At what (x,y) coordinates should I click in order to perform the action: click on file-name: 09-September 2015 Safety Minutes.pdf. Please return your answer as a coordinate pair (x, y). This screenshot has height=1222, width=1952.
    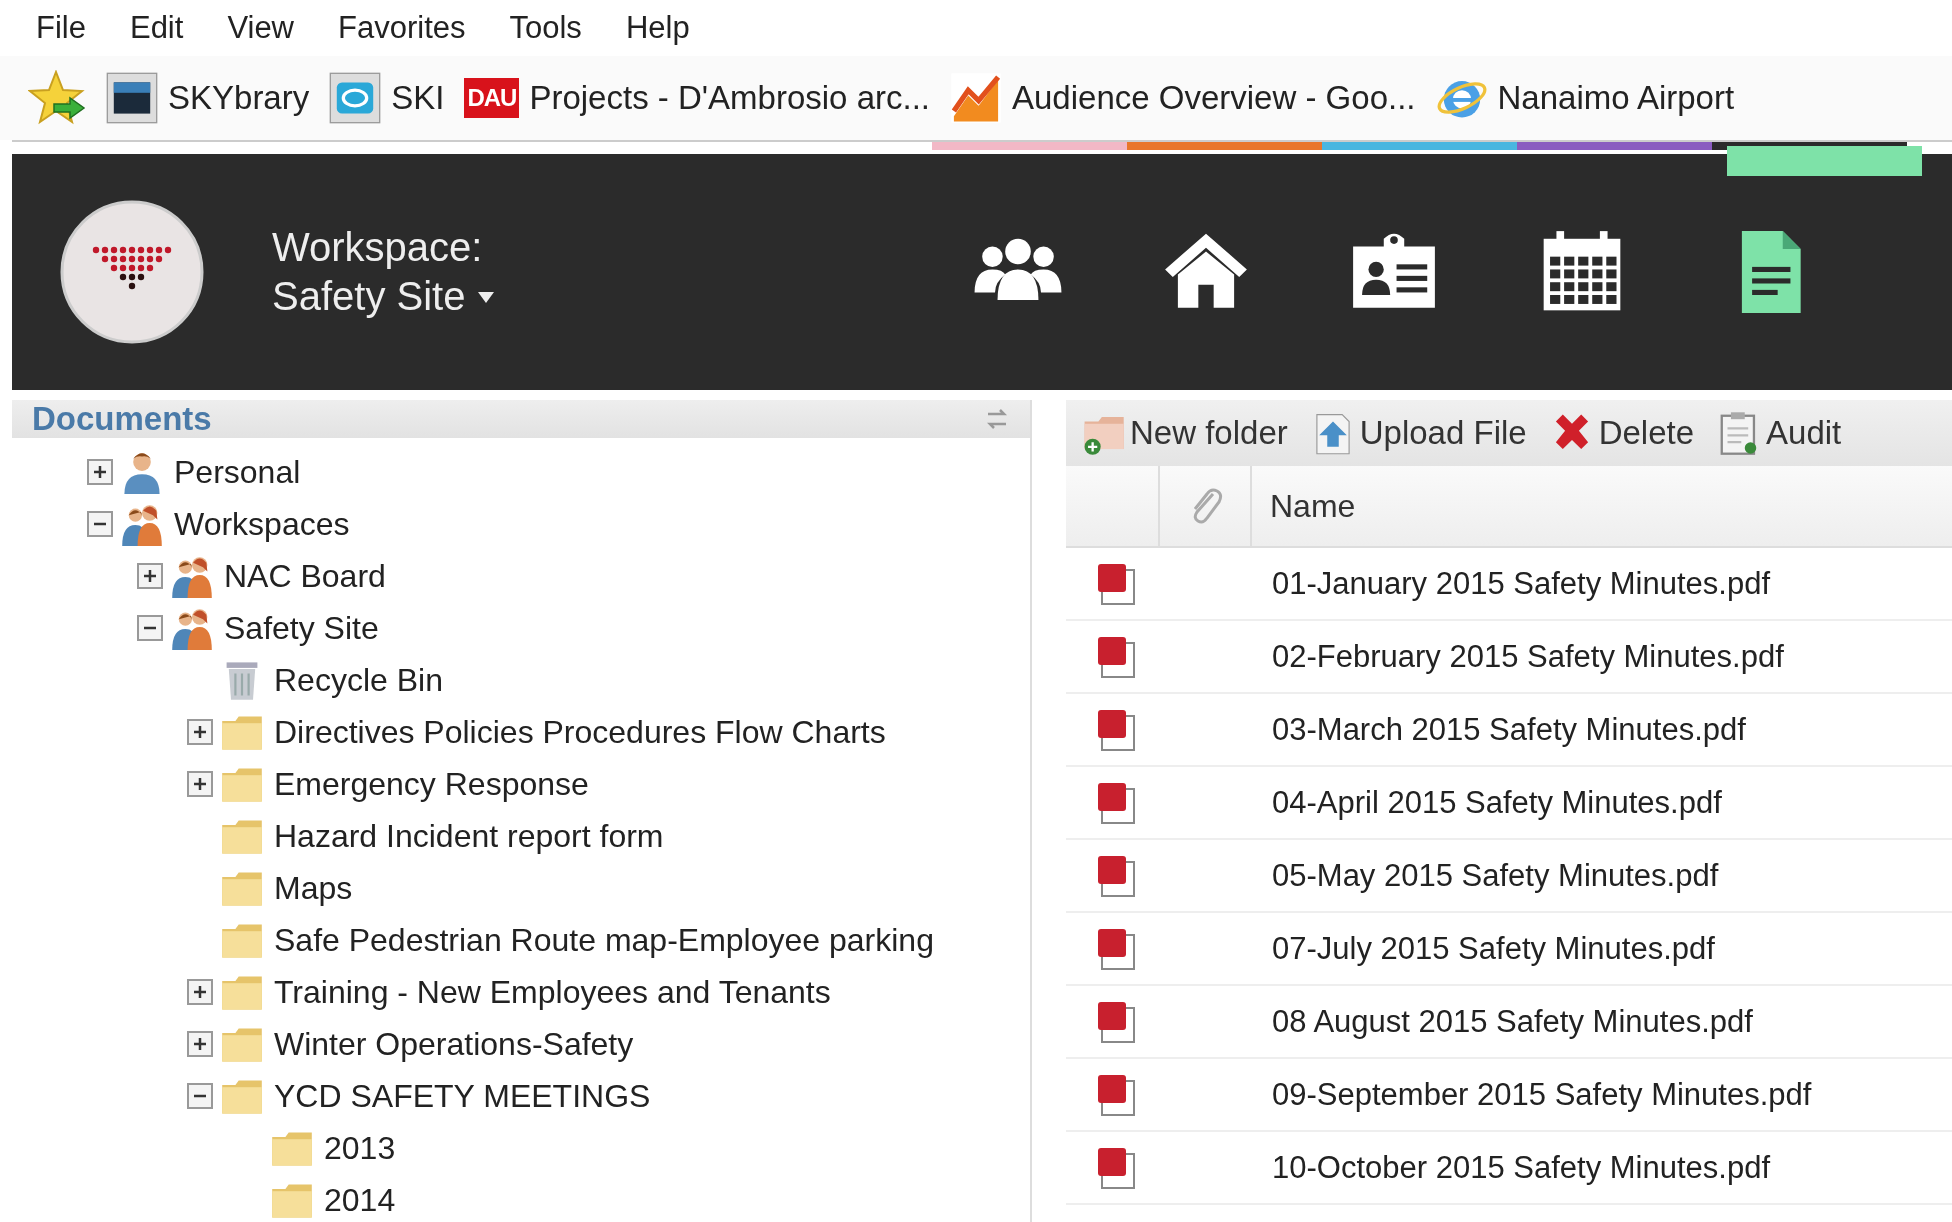
    Looking at the image, I should click on (1542, 1094).